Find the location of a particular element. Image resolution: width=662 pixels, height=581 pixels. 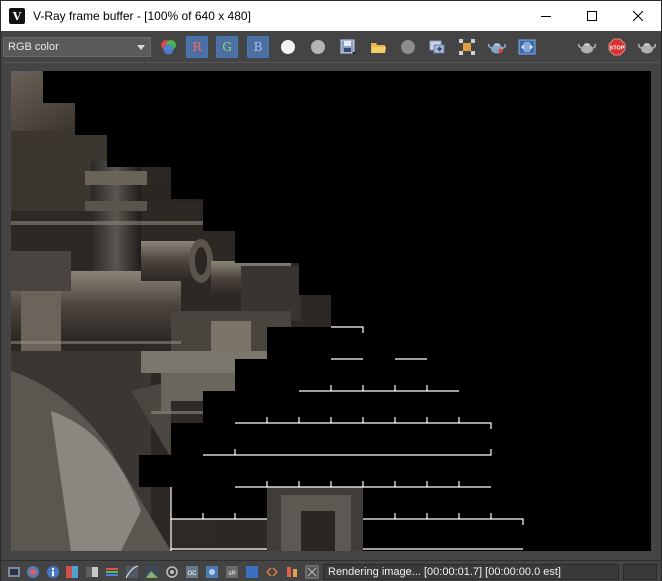

save-image-button is located at coordinates (348, 47).